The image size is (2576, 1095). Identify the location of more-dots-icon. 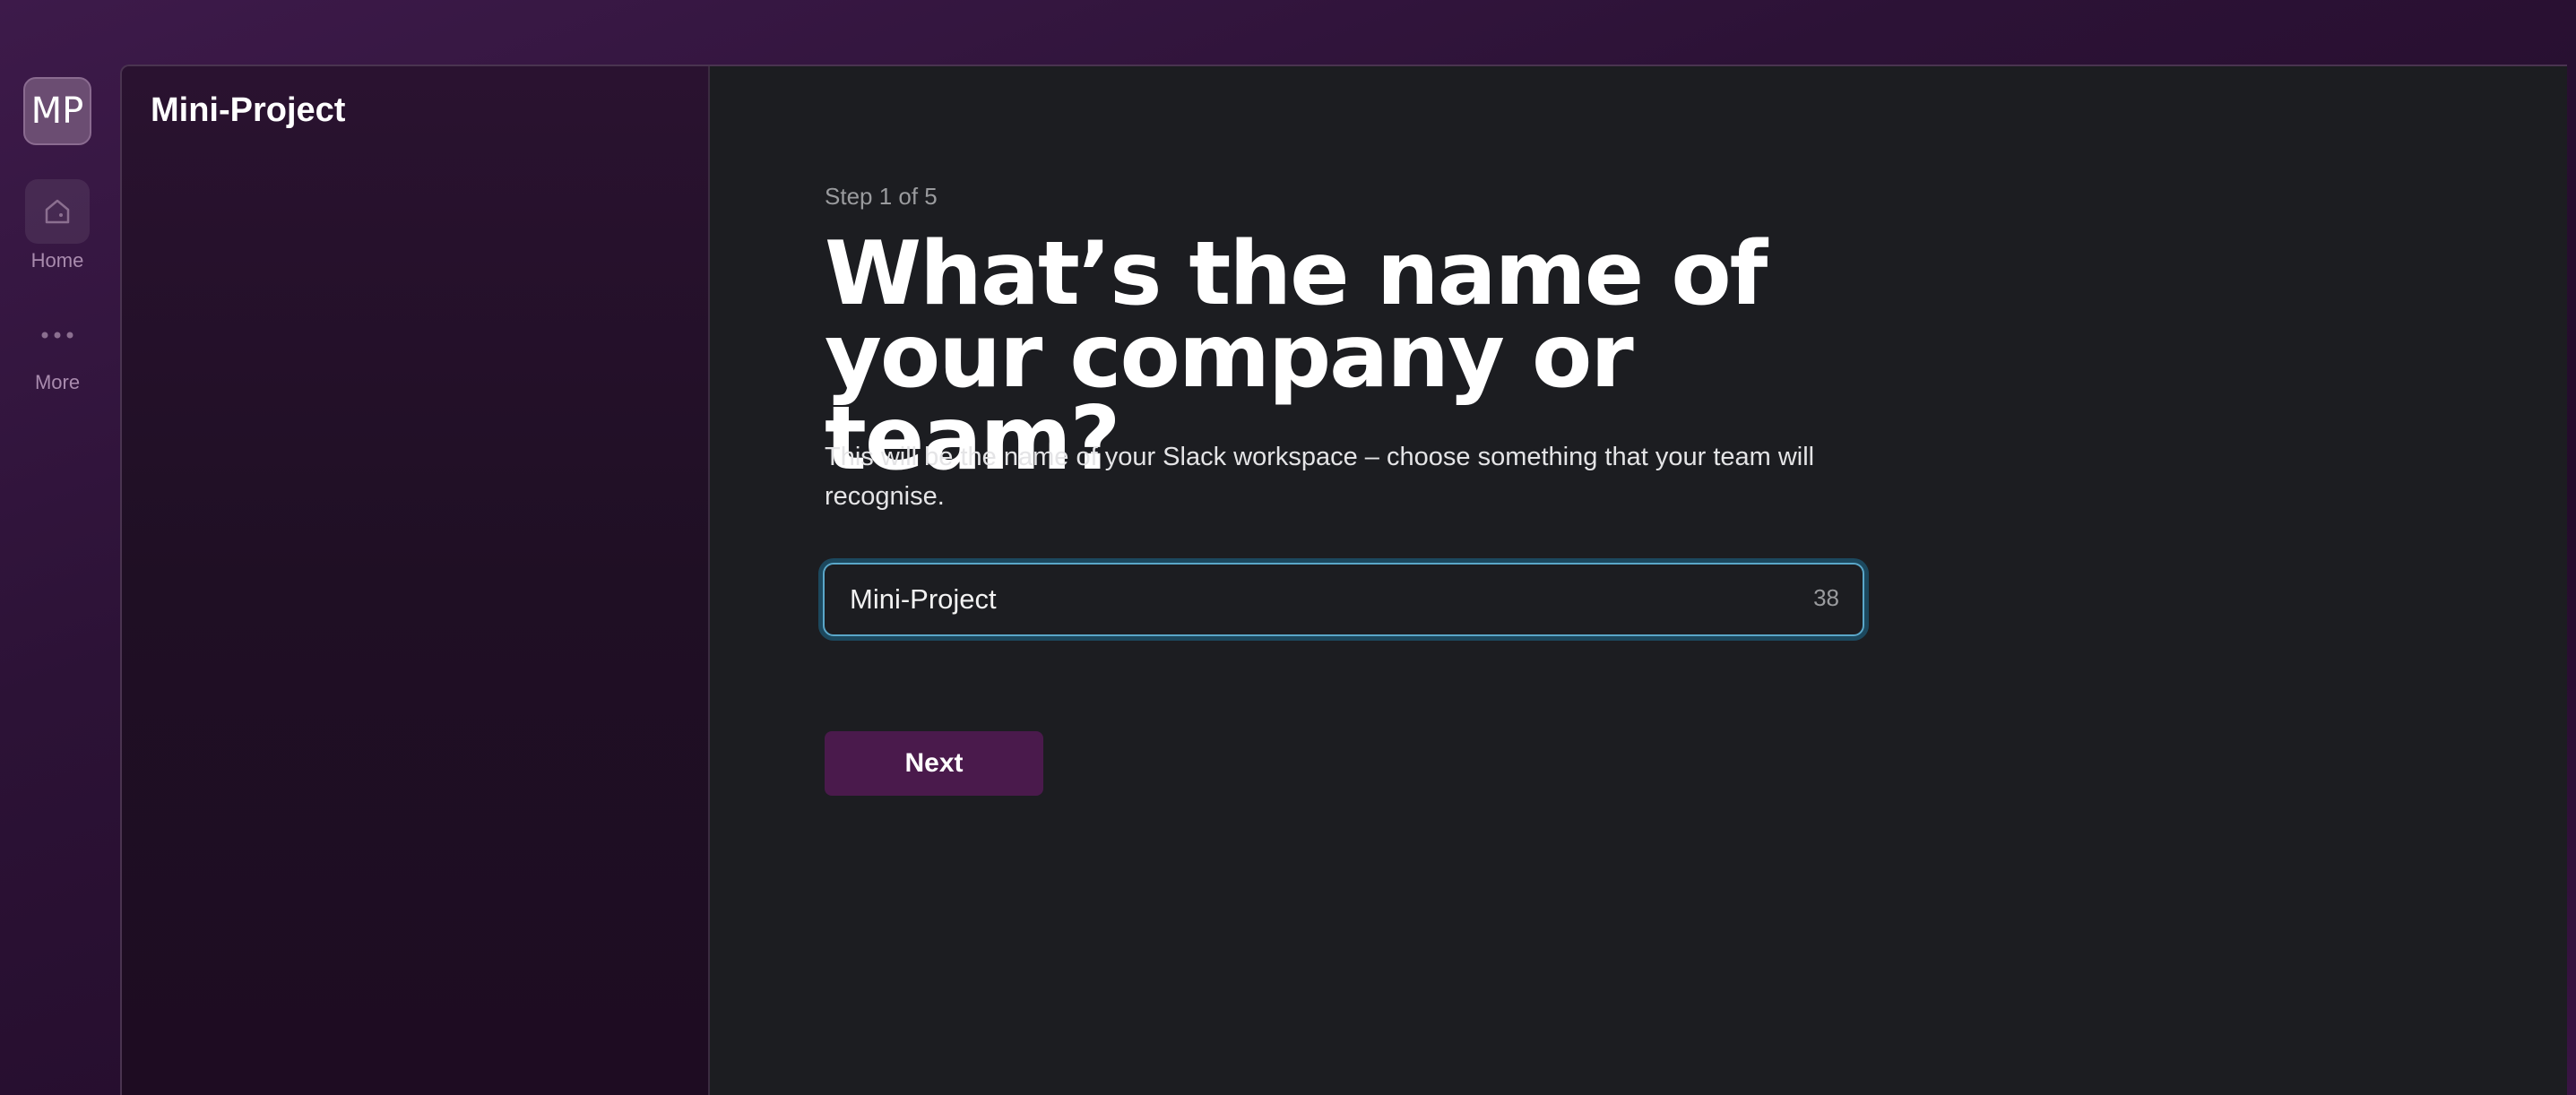
(57, 335).